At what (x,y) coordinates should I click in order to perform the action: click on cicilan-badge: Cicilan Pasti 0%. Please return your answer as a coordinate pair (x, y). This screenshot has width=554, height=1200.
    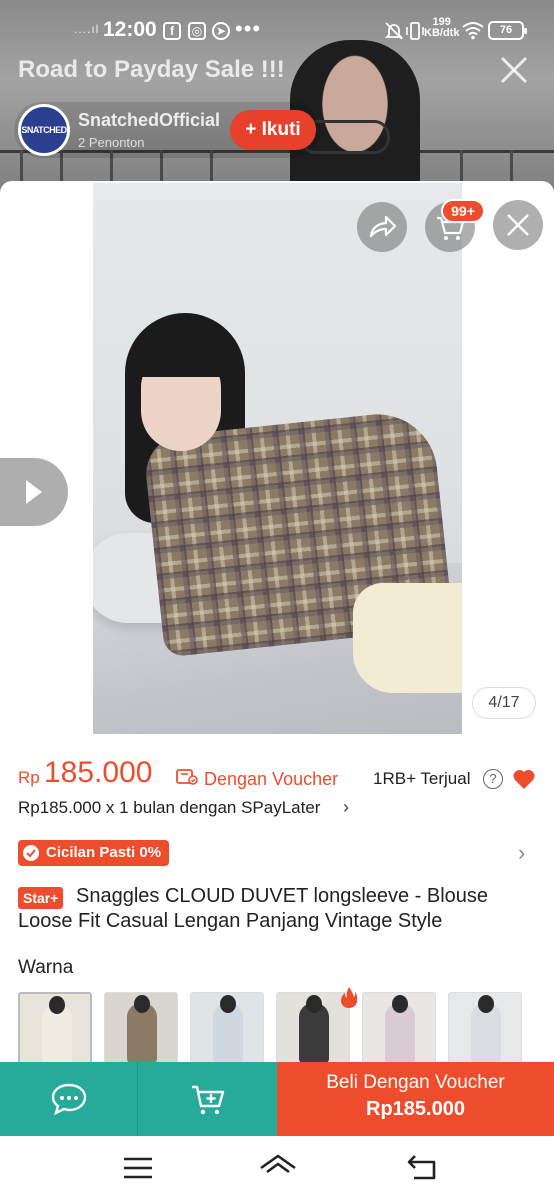
    Looking at the image, I should click on (94, 853).